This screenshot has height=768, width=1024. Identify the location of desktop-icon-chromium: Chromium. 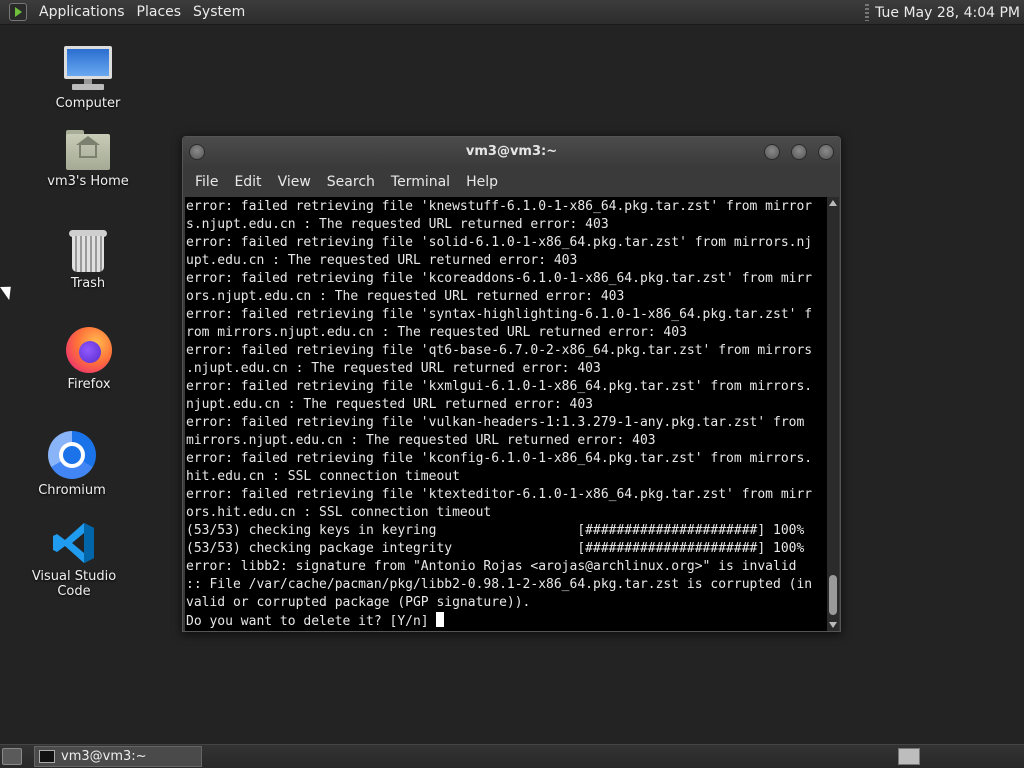
(72, 464).